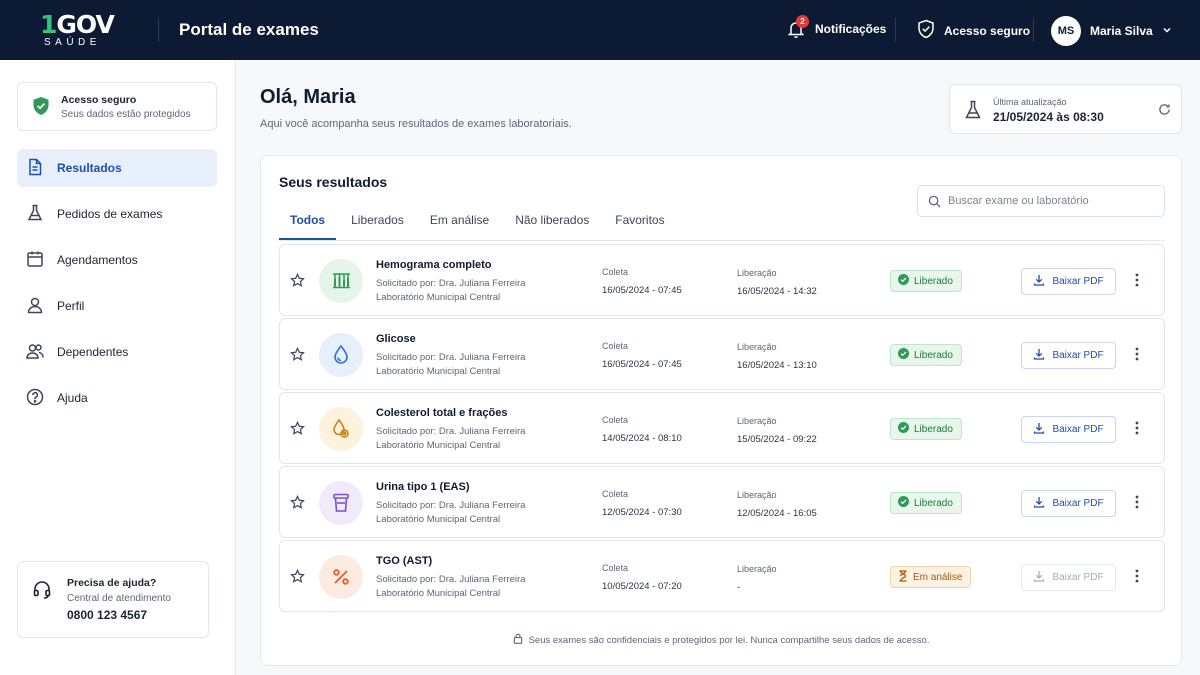  Describe the element at coordinates (333, 182) in the screenshot. I see `results-title: Seus resultados` at that location.